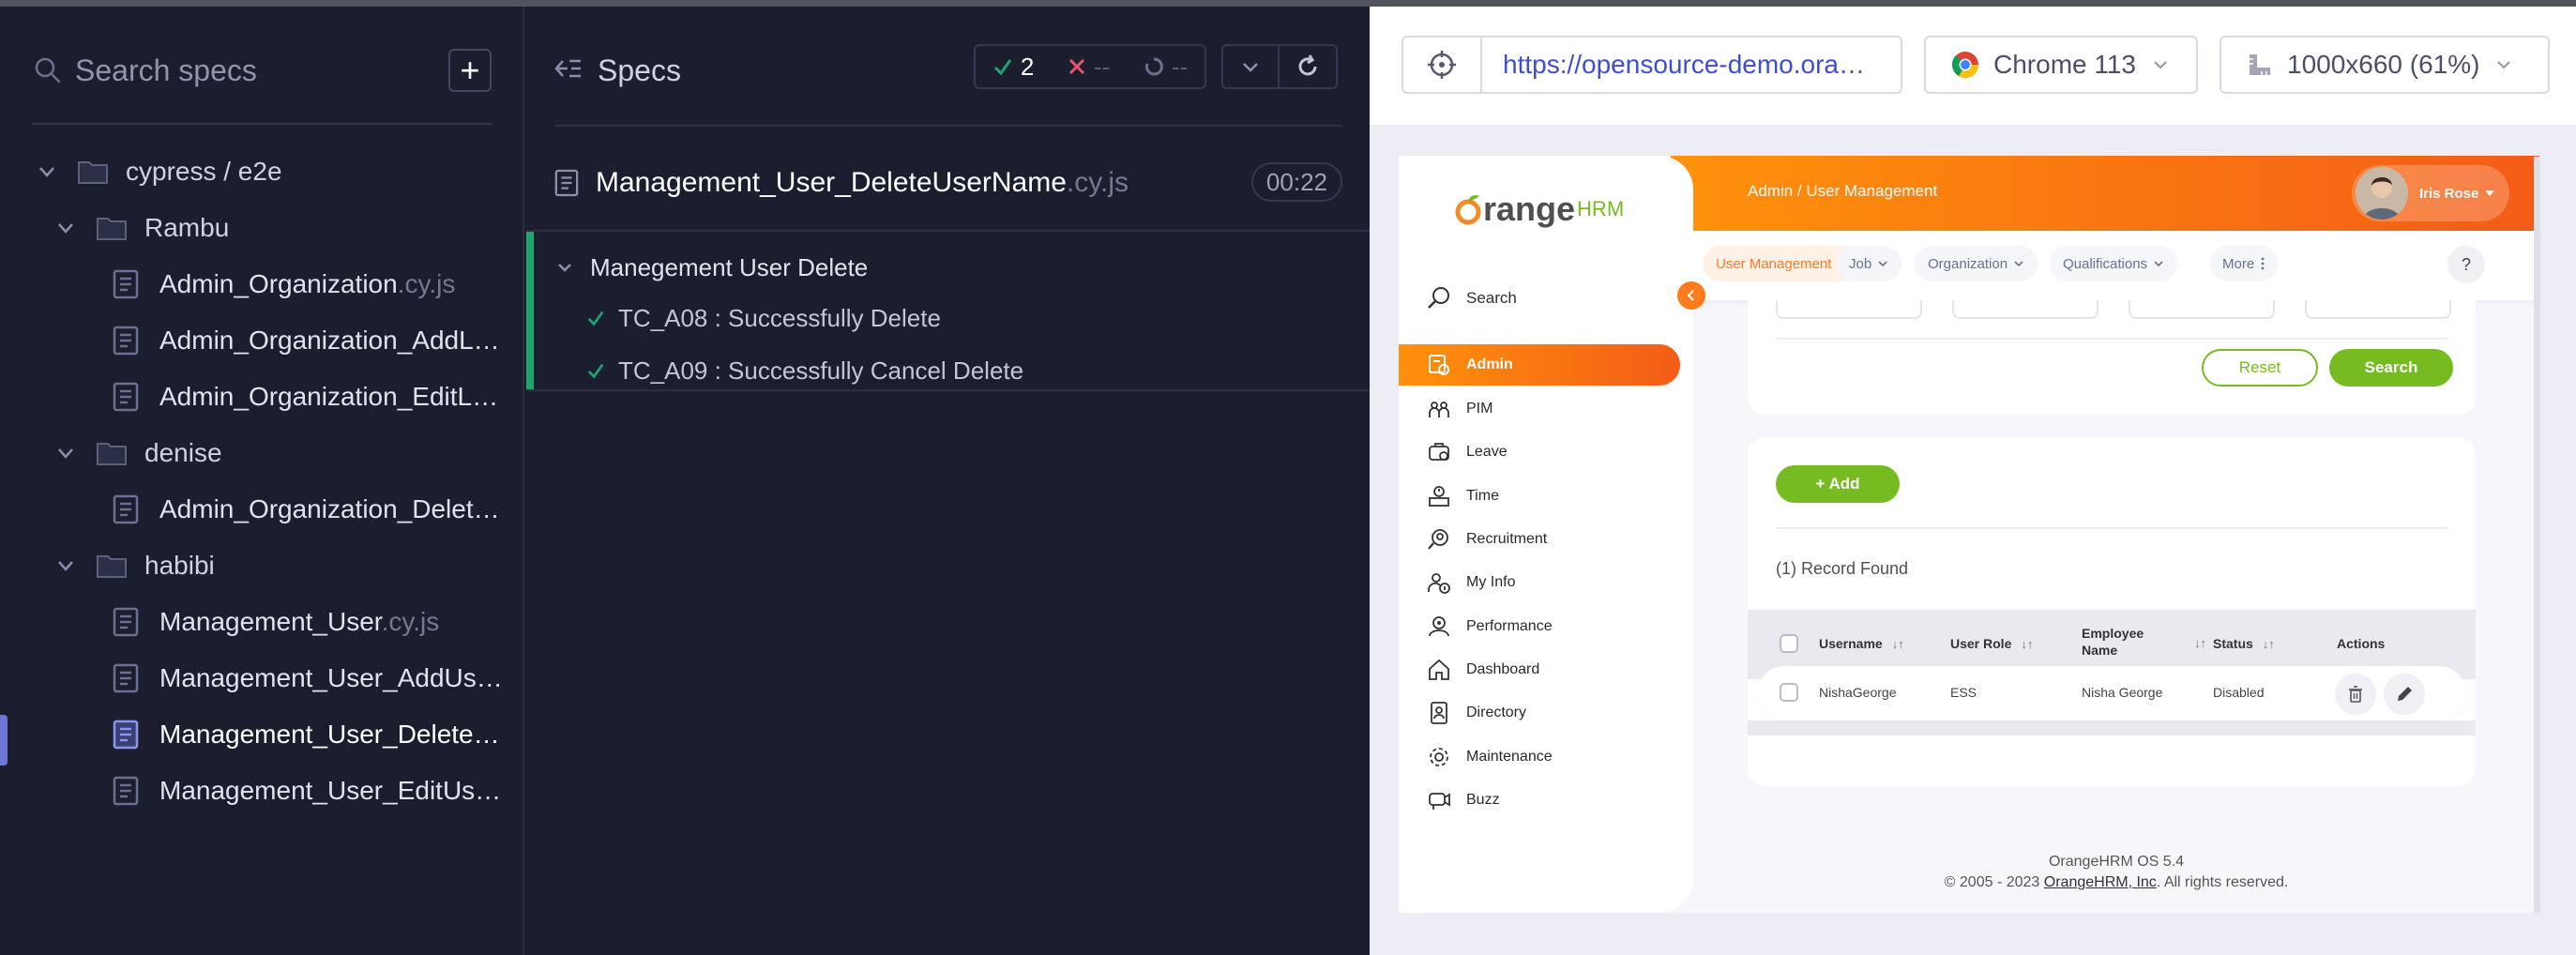 This screenshot has height=955, width=2576. What do you see at coordinates (1849, 309) in the screenshot?
I see `filter-username-field` at bounding box center [1849, 309].